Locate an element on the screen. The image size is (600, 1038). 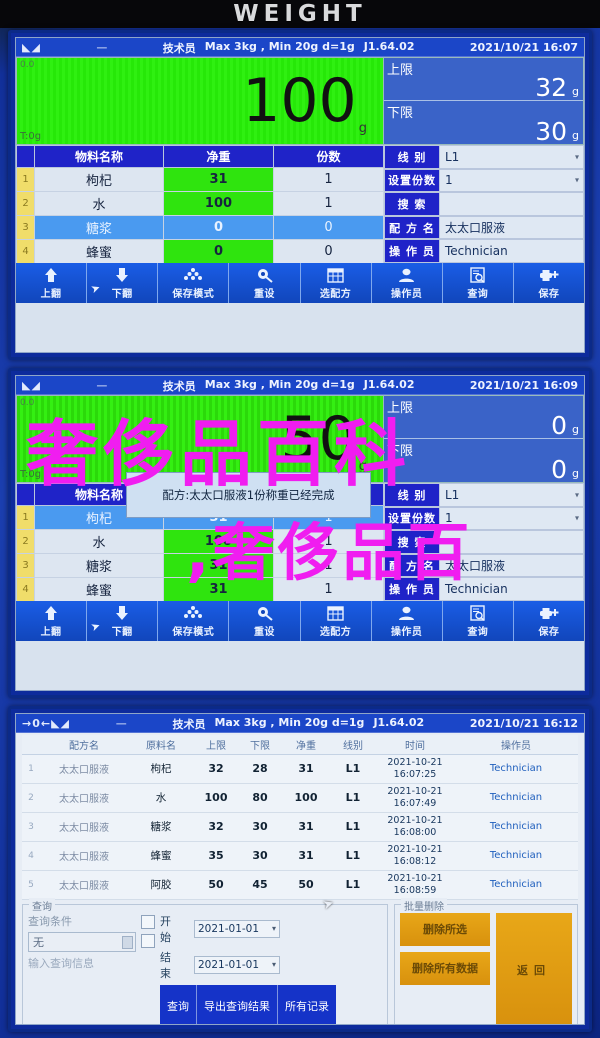
records-row-lower: 30 is located at coordinates (260, 856).